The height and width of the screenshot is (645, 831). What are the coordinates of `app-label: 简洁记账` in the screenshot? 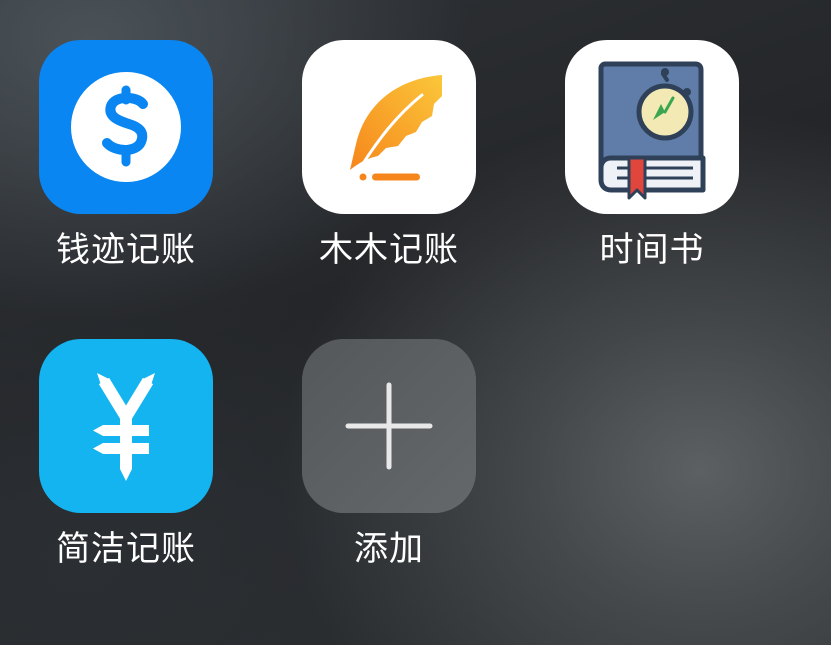 It's located at (126, 549).